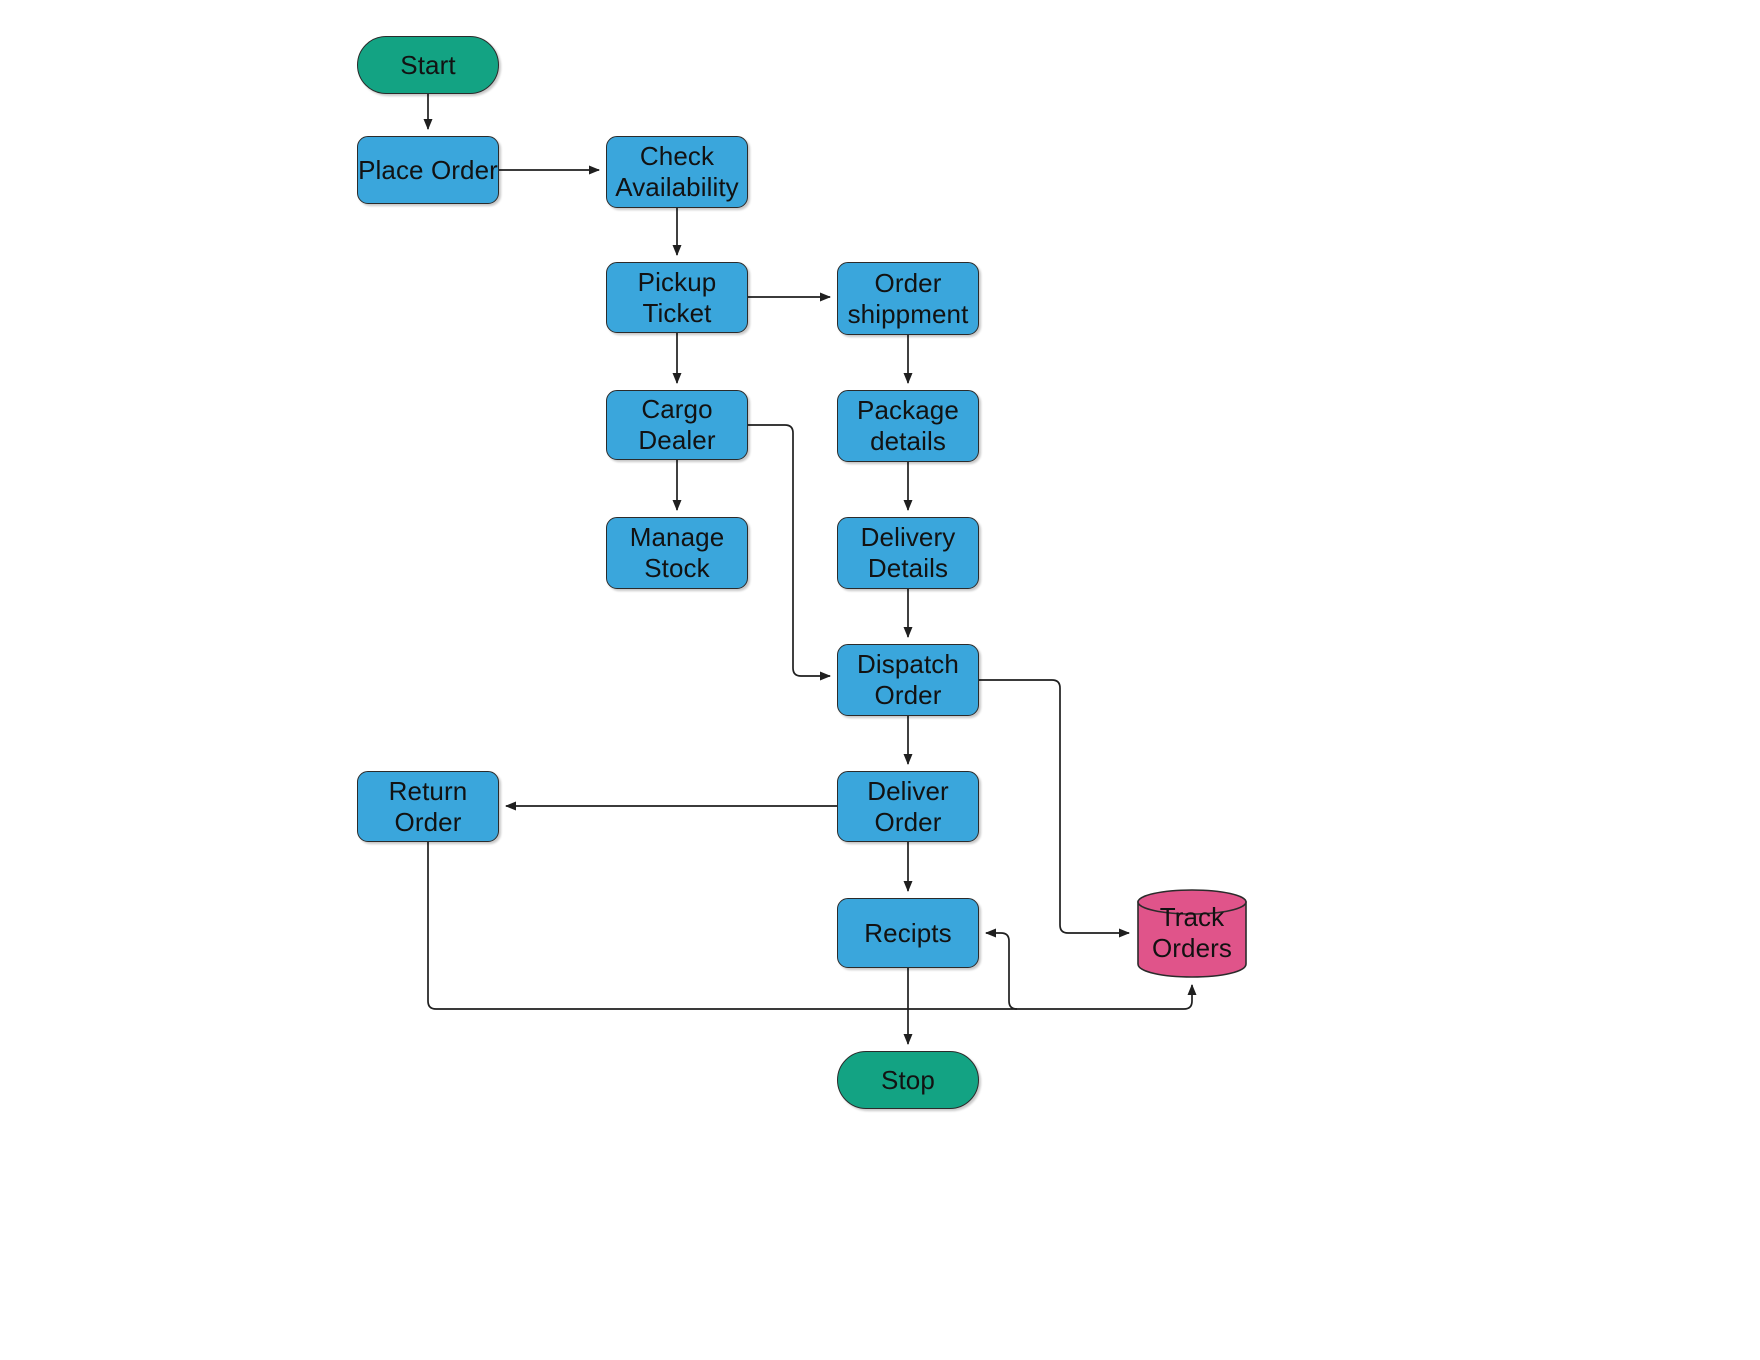 The image size is (1760, 1360). I want to click on flow-node-label: Recipts, so click(908, 932).